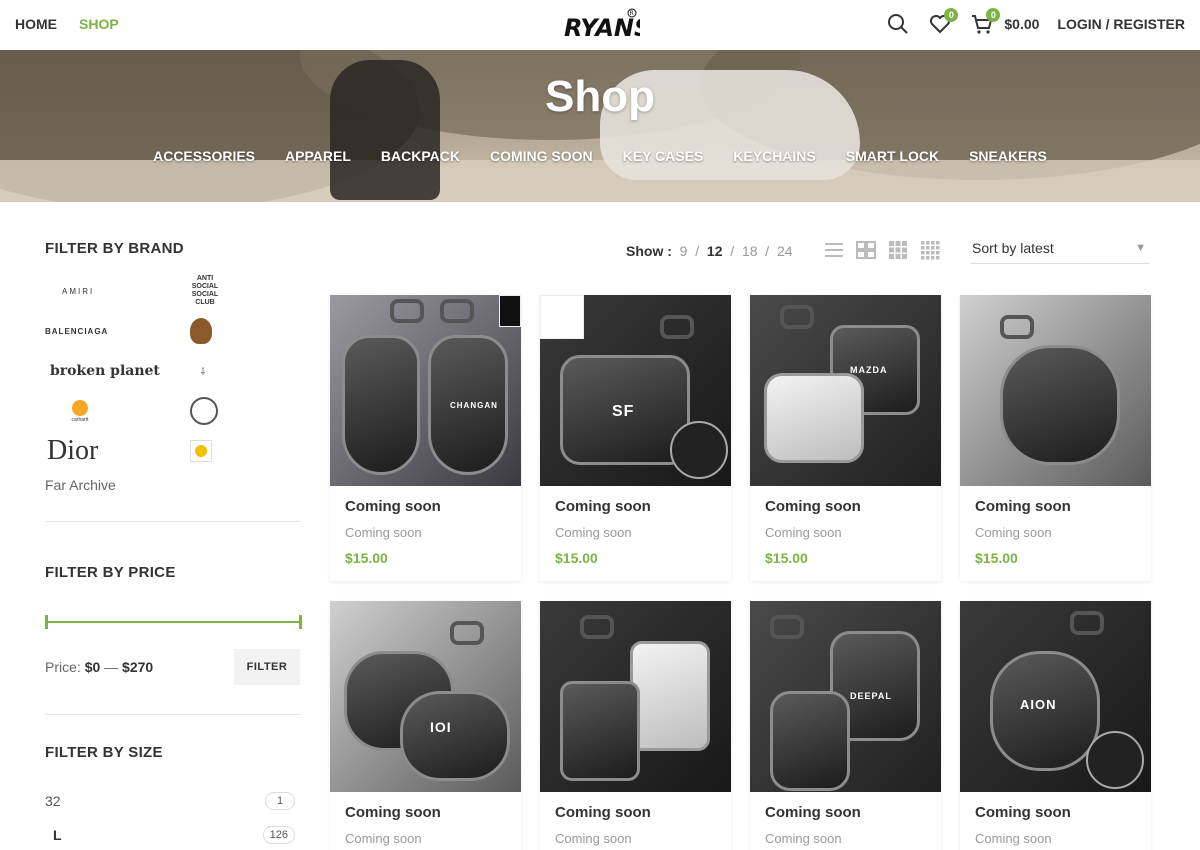 This screenshot has height=850, width=1200. What do you see at coordinates (1008, 156) in the screenshot?
I see `category-link-sneakers: SNEAKERS` at bounding box center [1008, 156].